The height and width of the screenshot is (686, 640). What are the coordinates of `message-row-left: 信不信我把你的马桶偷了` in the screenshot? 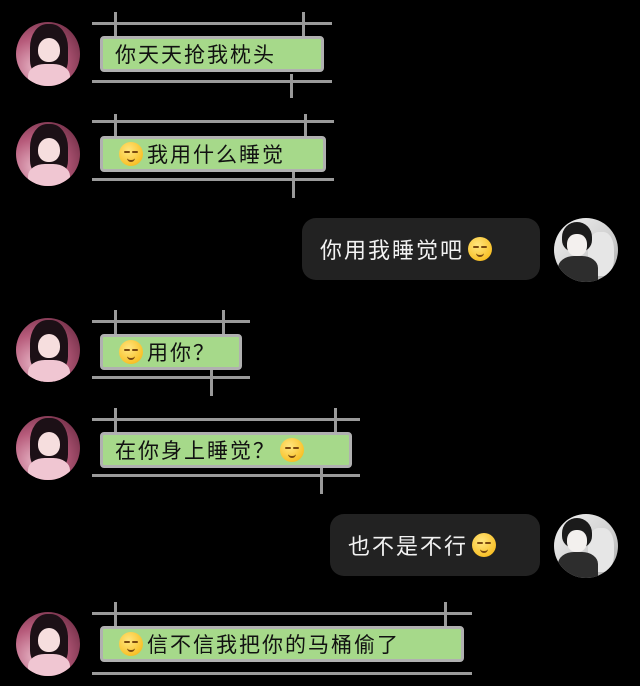 It's located at (320, 644).